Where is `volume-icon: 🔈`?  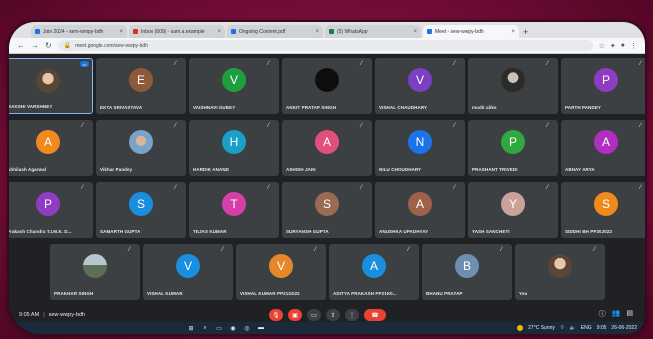 volume-icon: 🔈 is located at coordinates (573, 328).